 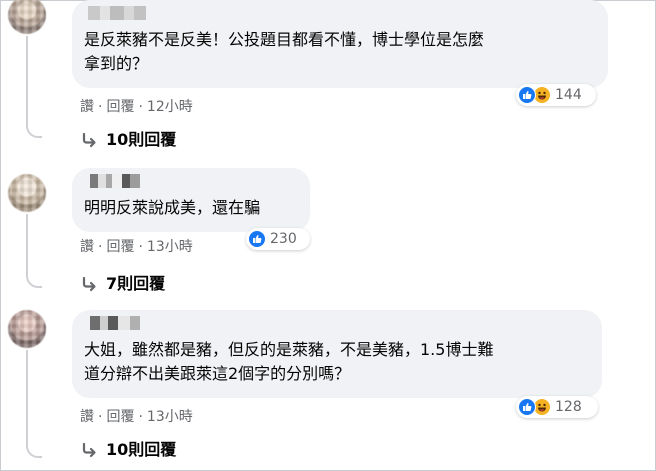 What do you see at coordinates (568, 407) in the screenshot?
I see `reaction-count: 128` at bounding box center [568, 407].